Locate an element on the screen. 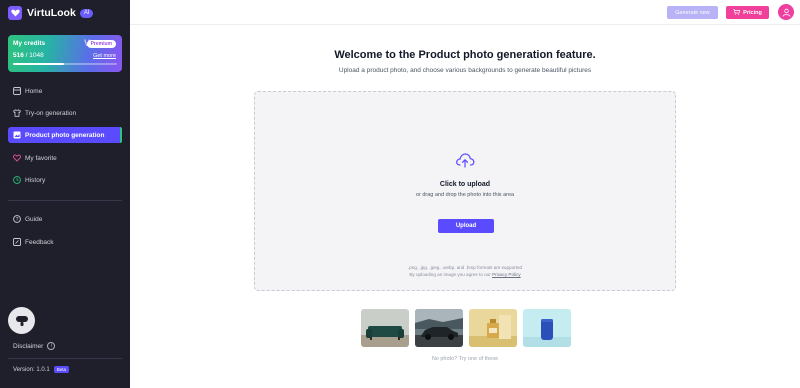 The height and width of the screenshot is (388, 800). upload-button: Upload is located at coordinates (466, 226).